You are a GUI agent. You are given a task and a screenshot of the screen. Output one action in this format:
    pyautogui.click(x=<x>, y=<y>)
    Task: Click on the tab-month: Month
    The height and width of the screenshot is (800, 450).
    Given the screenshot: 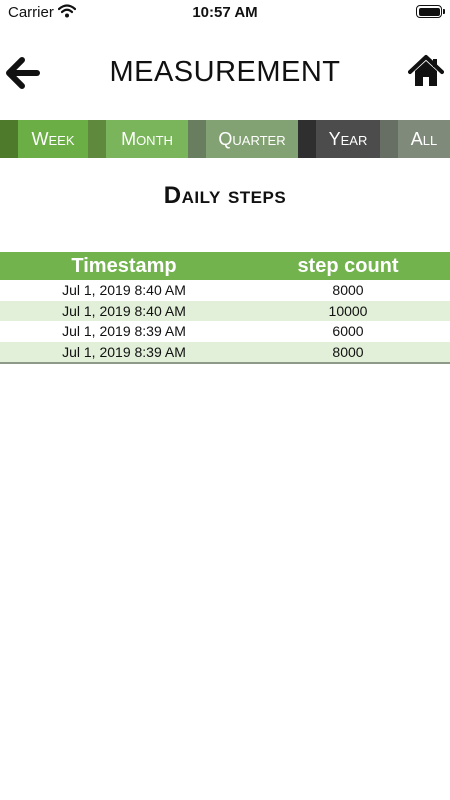 What is the action you would take?
    pyautogui.click(x=147, y=139)
    